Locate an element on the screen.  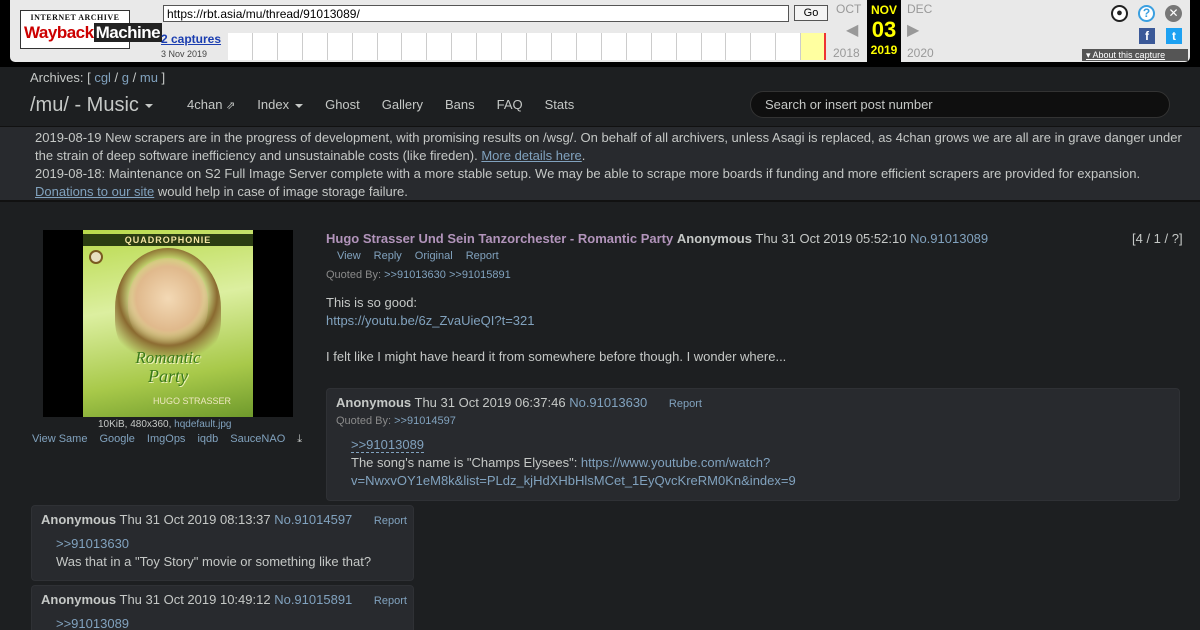
quoted-by-link: >>91015891 is located at coordinates (480, 275).